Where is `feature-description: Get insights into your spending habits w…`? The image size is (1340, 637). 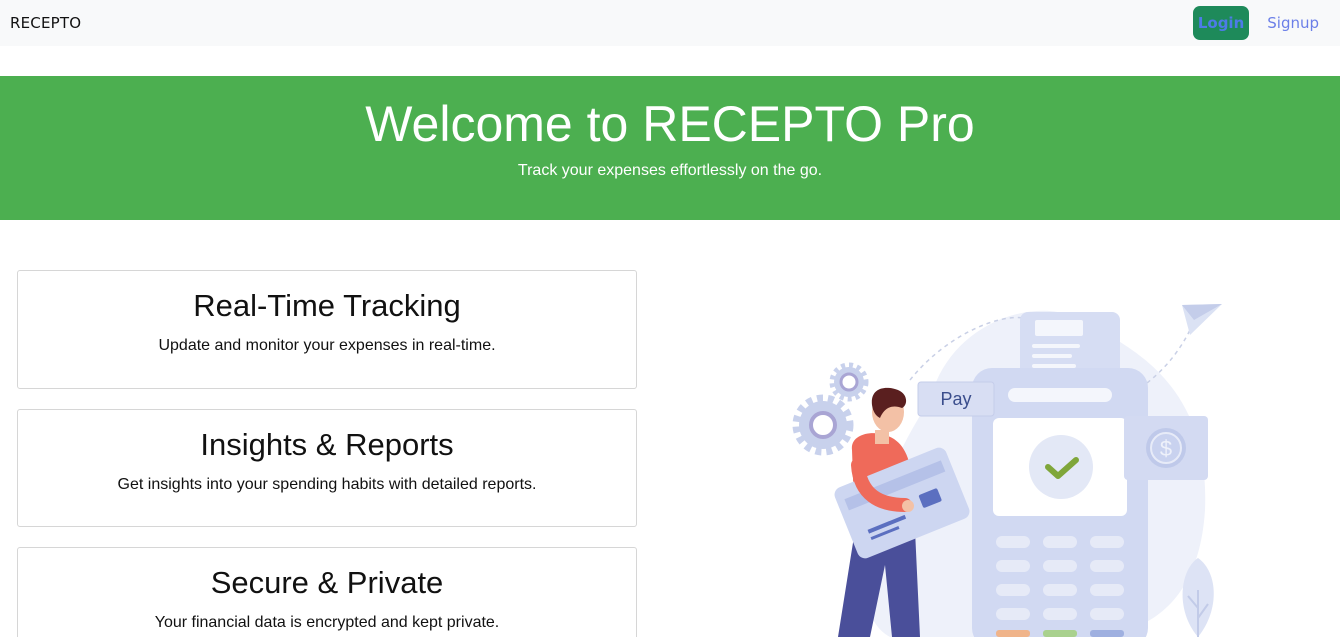 feature-description: Get insights into your spending habits w… is located at coordinates (327, 484).